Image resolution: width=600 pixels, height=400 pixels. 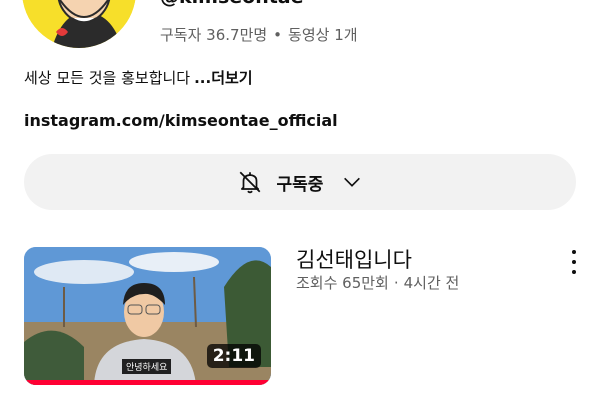 What do you see at coordinates (352, 182) in the screenshot?
I see `chevron-down-icon` at bounding box center [352, 182].